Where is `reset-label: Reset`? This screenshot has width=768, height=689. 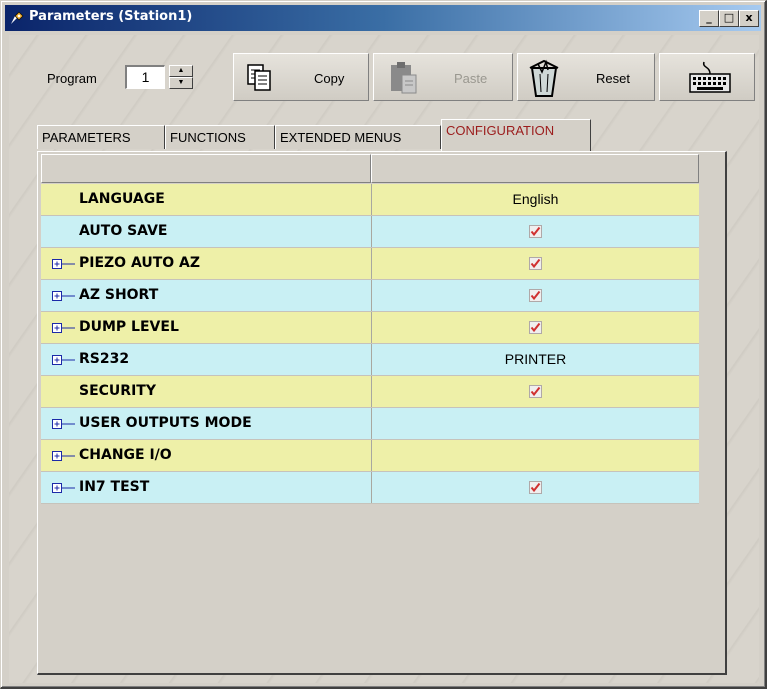
reset-label: Reset is located at coordinates (613, 78).